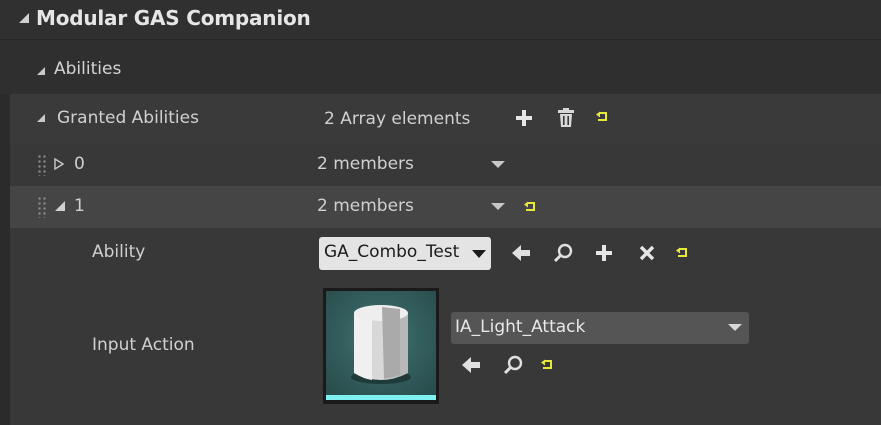  I want to click on subcategory-title: Abilities, so click(88, 69).